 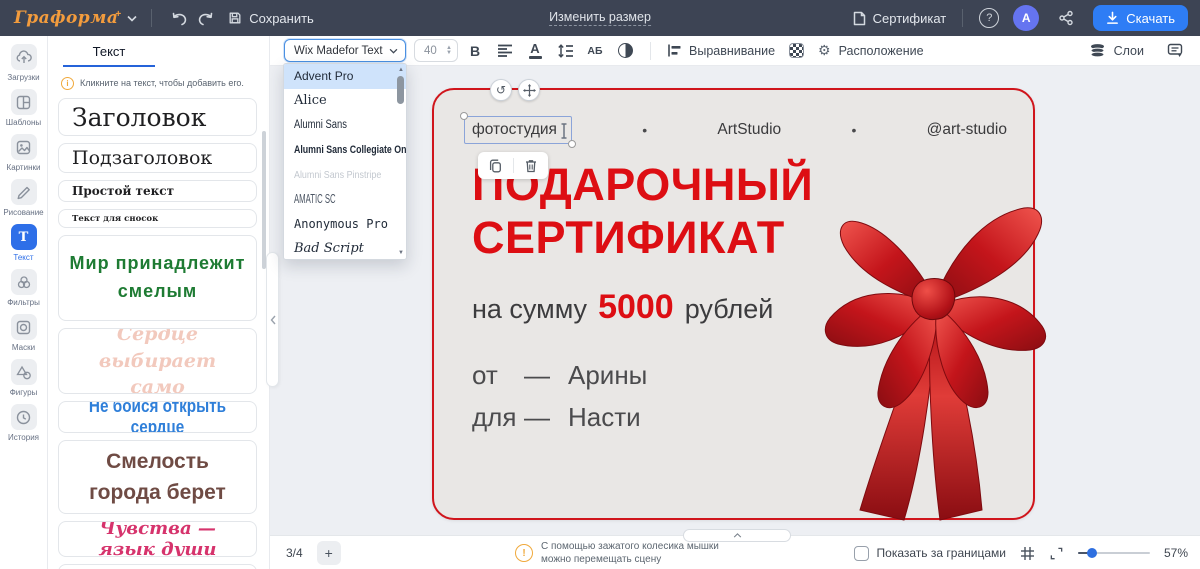 What do you see at coordinates (1056, 553) in the screenshot?
I see `fit-screen-button` at bounding box center [1056, 553].